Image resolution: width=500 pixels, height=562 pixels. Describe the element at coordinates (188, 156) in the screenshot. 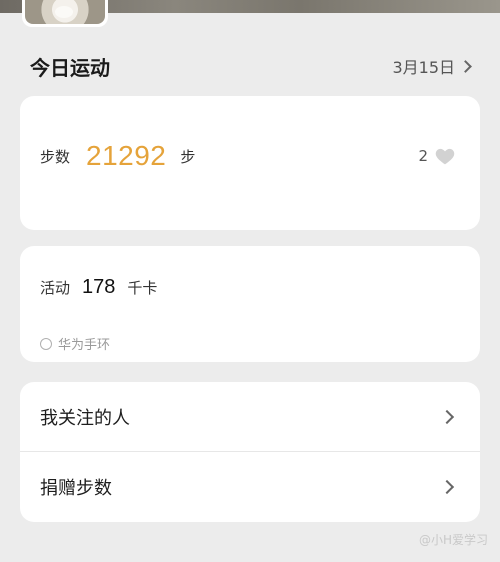

I see `steps-unit: 步` at that location.